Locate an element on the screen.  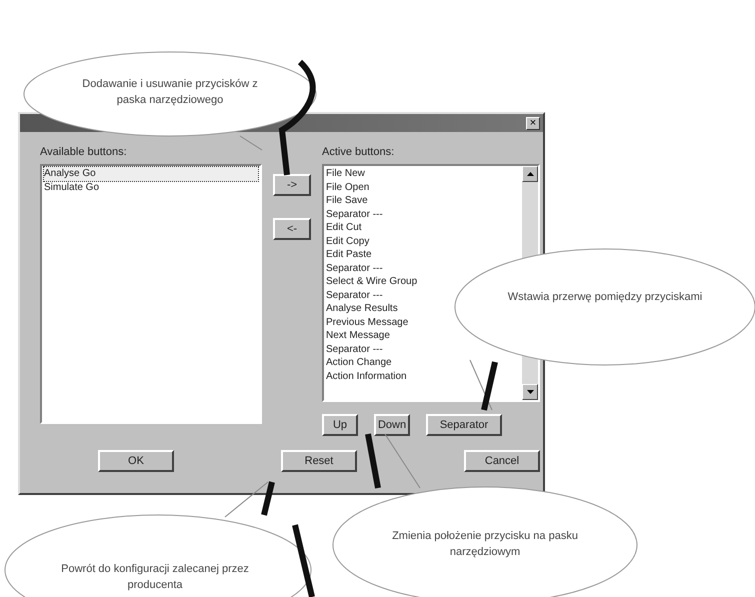
list-label: Active buttons: is located at coordinates (359, 153).